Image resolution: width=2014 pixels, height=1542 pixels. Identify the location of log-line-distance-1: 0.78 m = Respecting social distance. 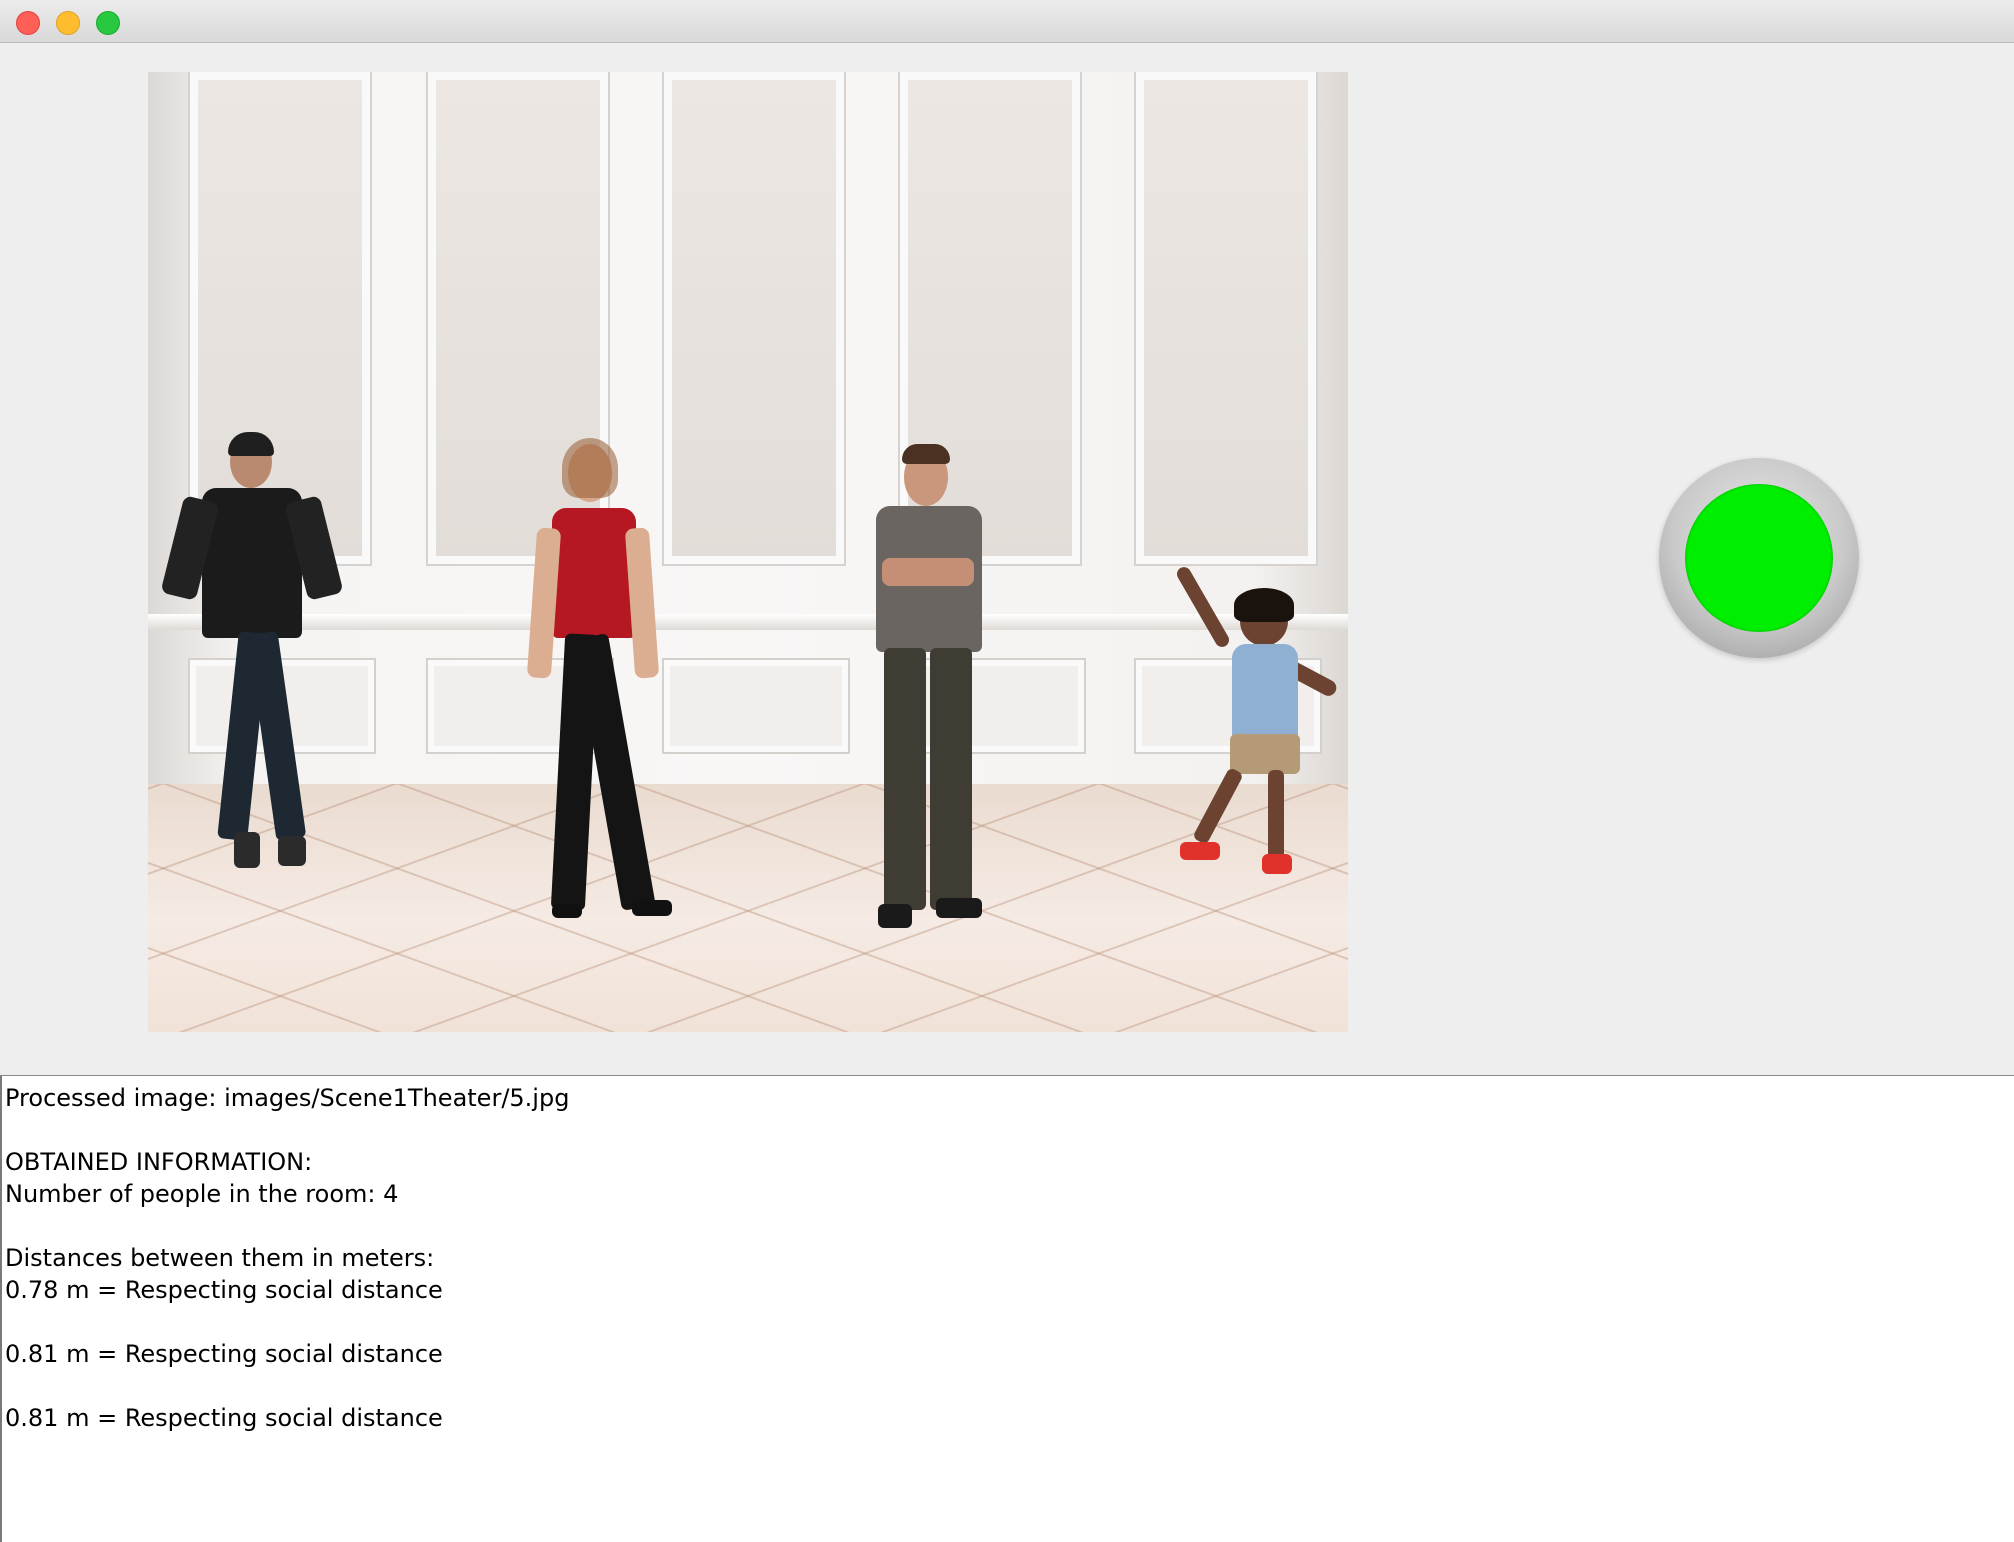
(224, 1290).